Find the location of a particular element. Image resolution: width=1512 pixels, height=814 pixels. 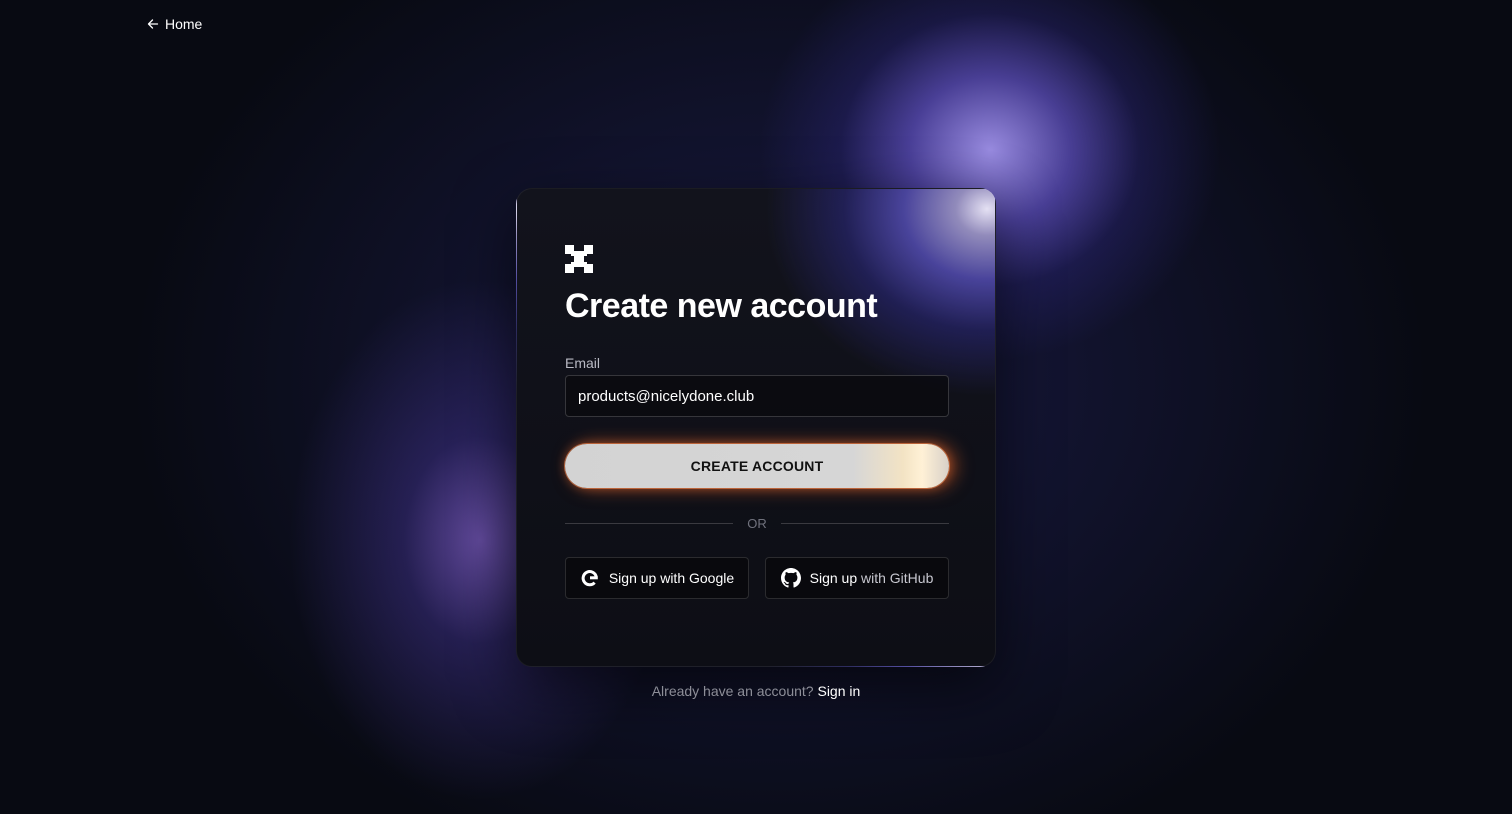

signin-footer: Already have an account? Sign in is located at coordinates (756, 691).